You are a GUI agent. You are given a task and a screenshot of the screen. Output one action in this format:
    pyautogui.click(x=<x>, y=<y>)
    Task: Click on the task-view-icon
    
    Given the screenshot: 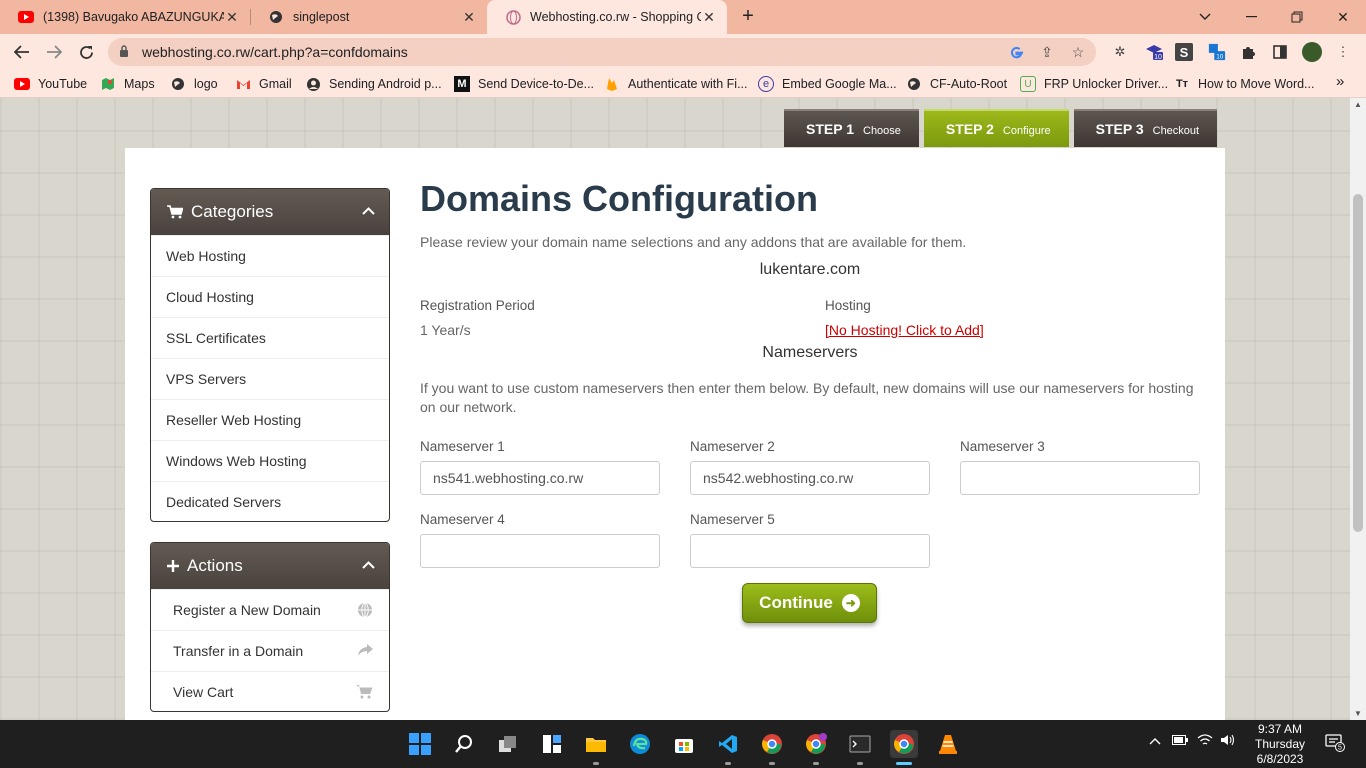 What is the action you would take?
    pyautogui.click(x=508, y=744)
    